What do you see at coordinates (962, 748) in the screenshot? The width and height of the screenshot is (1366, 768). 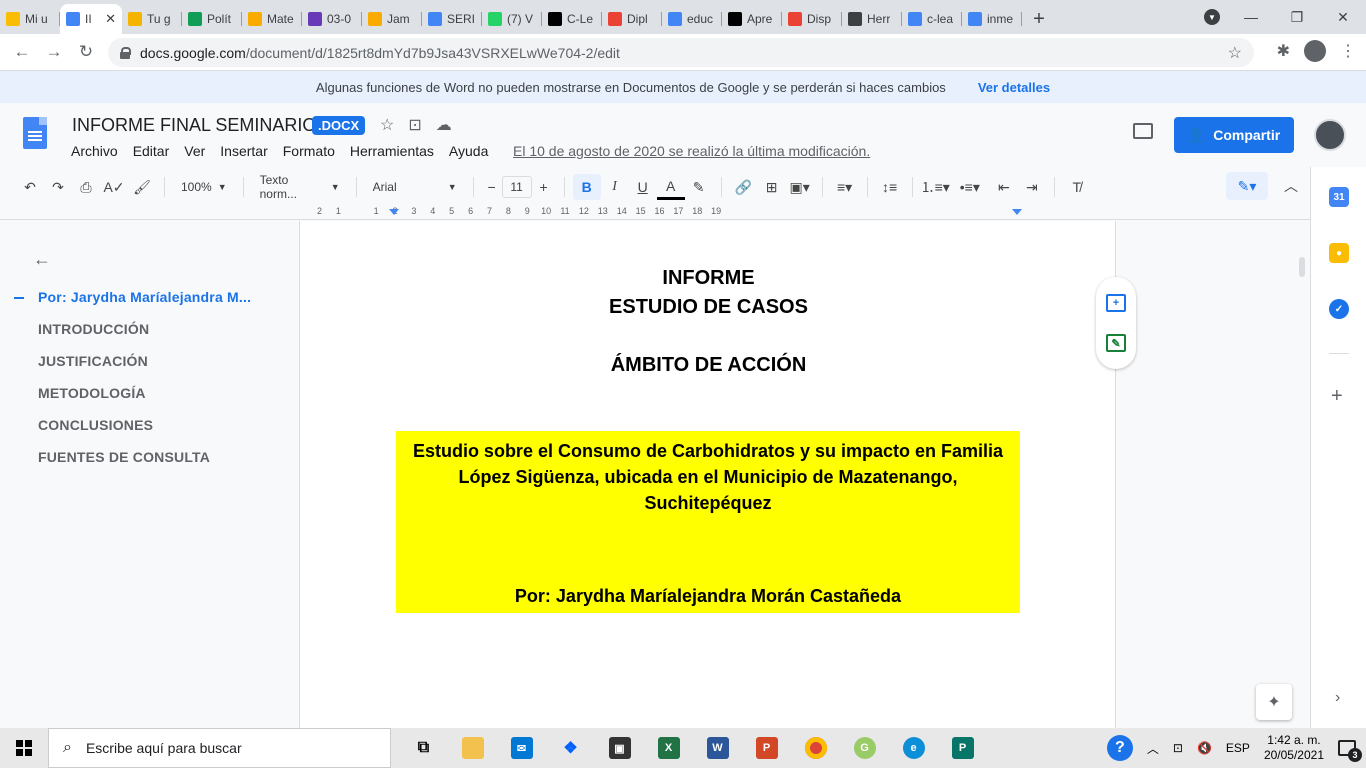 I see `publisher-icon: P` at bounding box center [962, 748].